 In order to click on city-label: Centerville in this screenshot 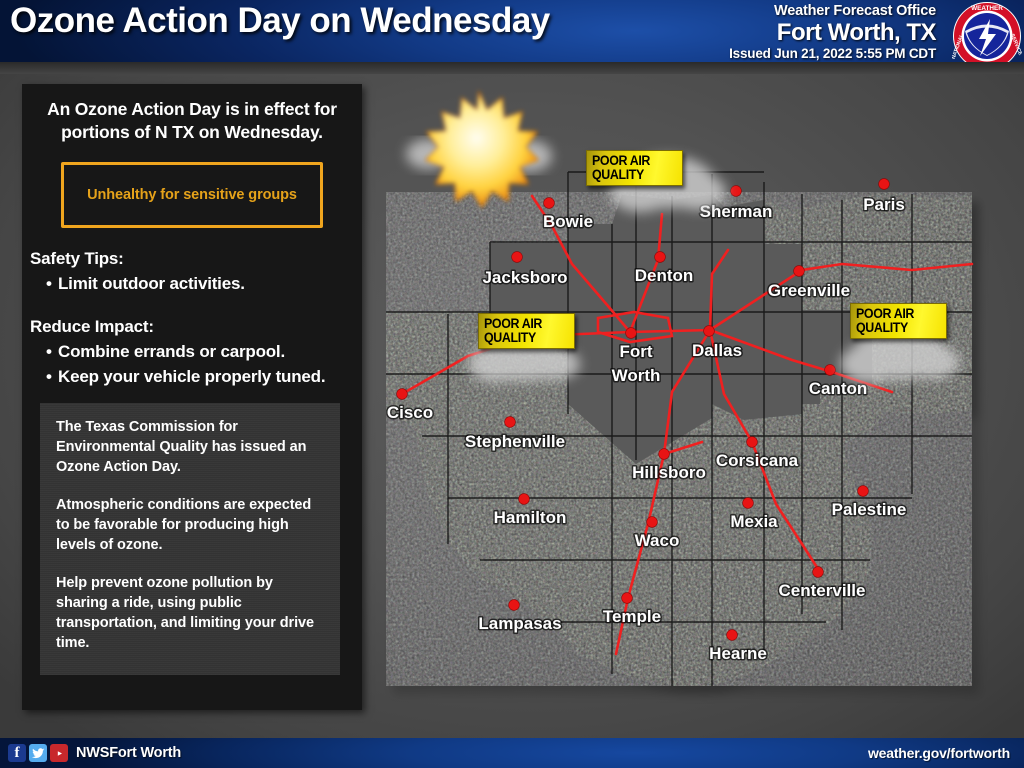, I will do `click(822, 590)`.